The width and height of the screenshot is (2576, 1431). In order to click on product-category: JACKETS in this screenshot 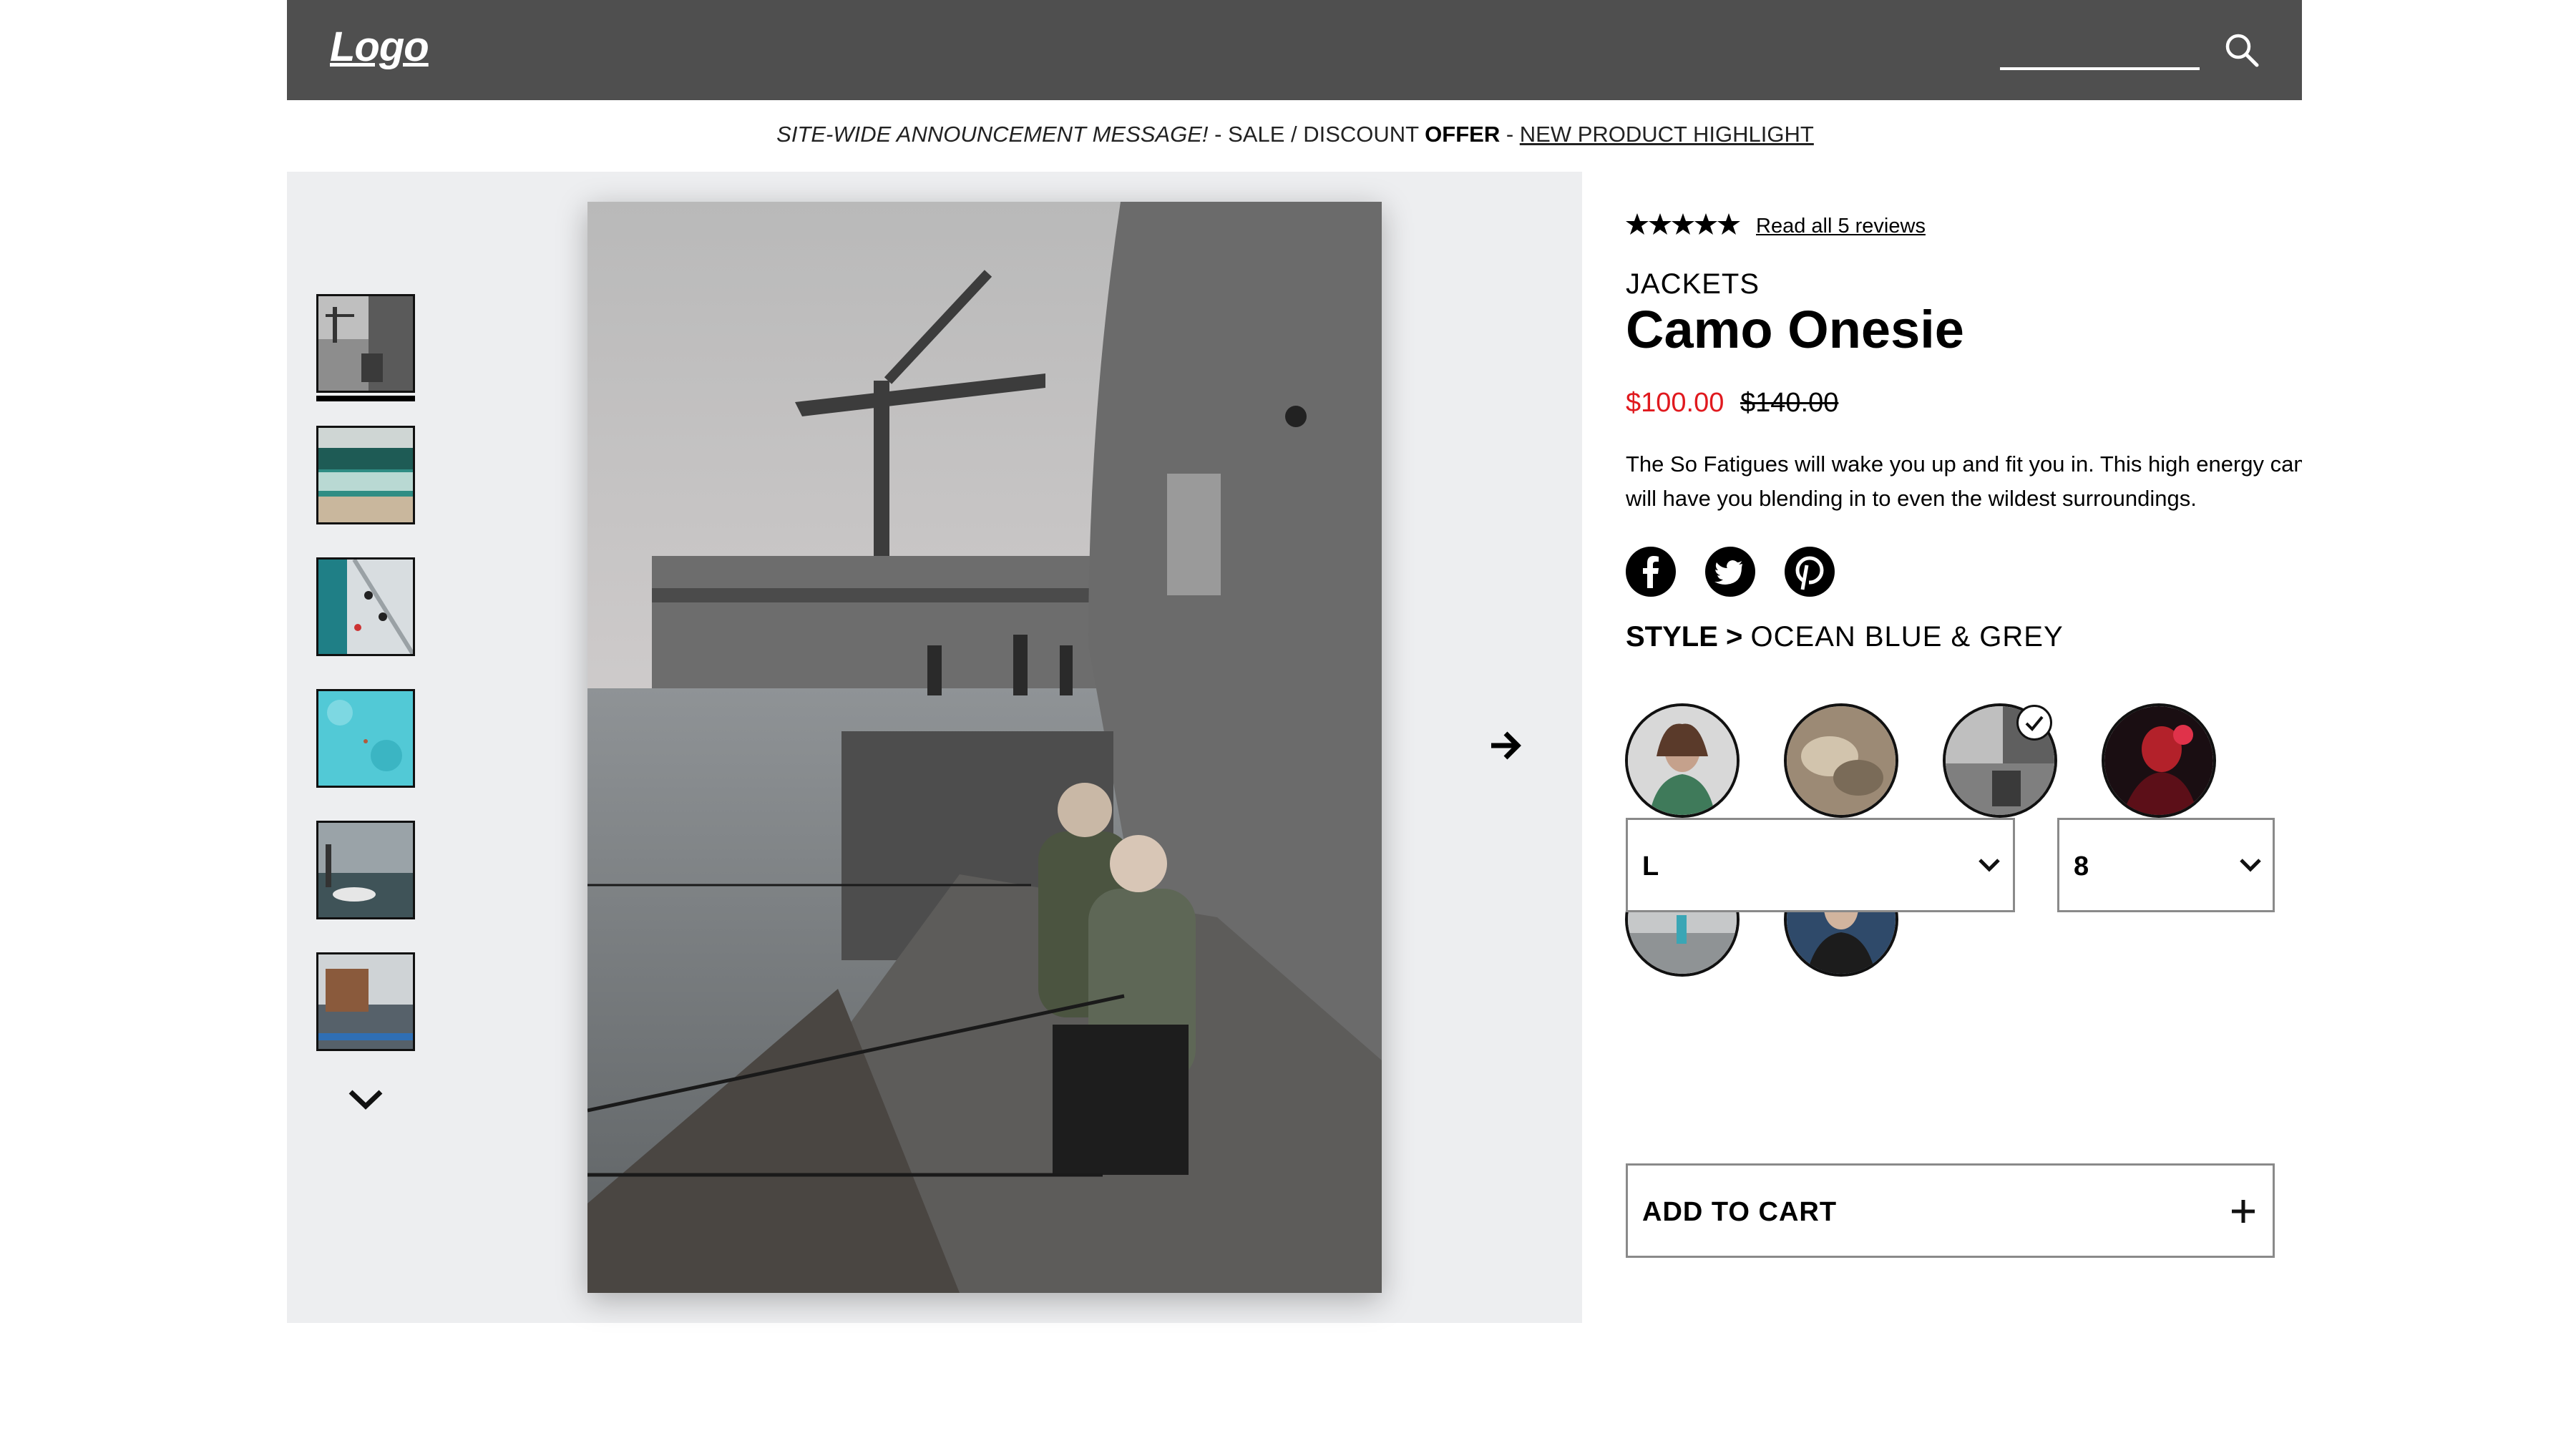, I will do `click(1693, 284)`.